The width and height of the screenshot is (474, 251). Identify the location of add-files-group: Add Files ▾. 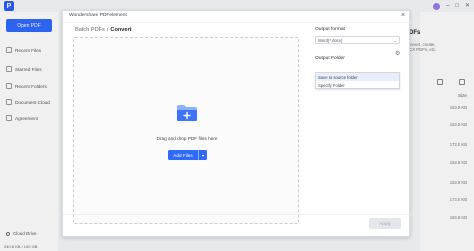
(187, 155).